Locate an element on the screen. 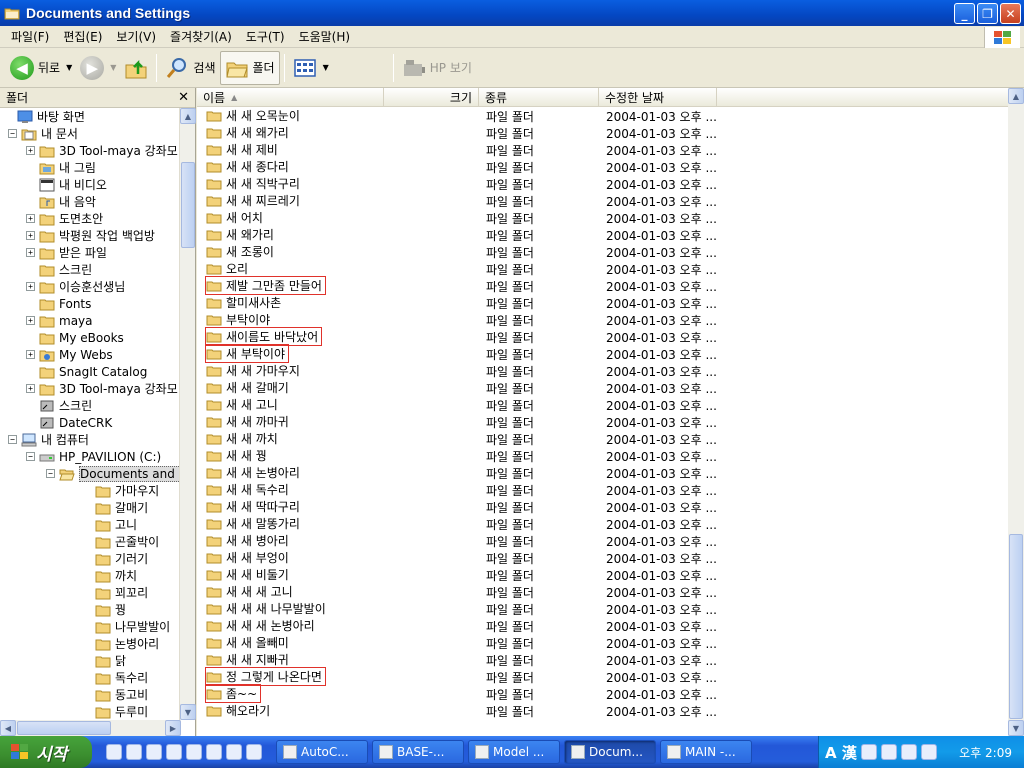 This screenshot has width=1024, height=768. menu-edit: 편집(E) is located at coordinates (82, 36).